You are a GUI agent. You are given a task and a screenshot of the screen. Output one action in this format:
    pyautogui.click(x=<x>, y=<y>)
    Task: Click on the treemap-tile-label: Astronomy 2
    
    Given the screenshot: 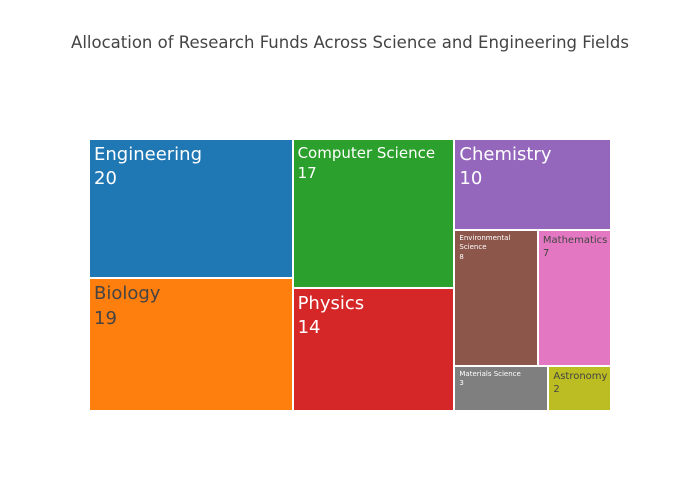 What is the action you would take?
    pyautogui.click(x=580, y=383)
    